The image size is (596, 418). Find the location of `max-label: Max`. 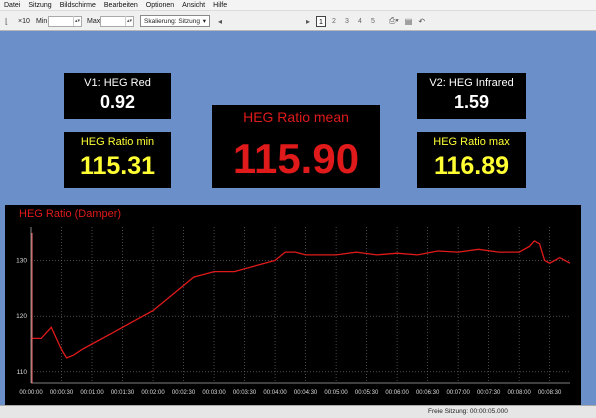

max-label: Max is located at coordinates (94, 21).